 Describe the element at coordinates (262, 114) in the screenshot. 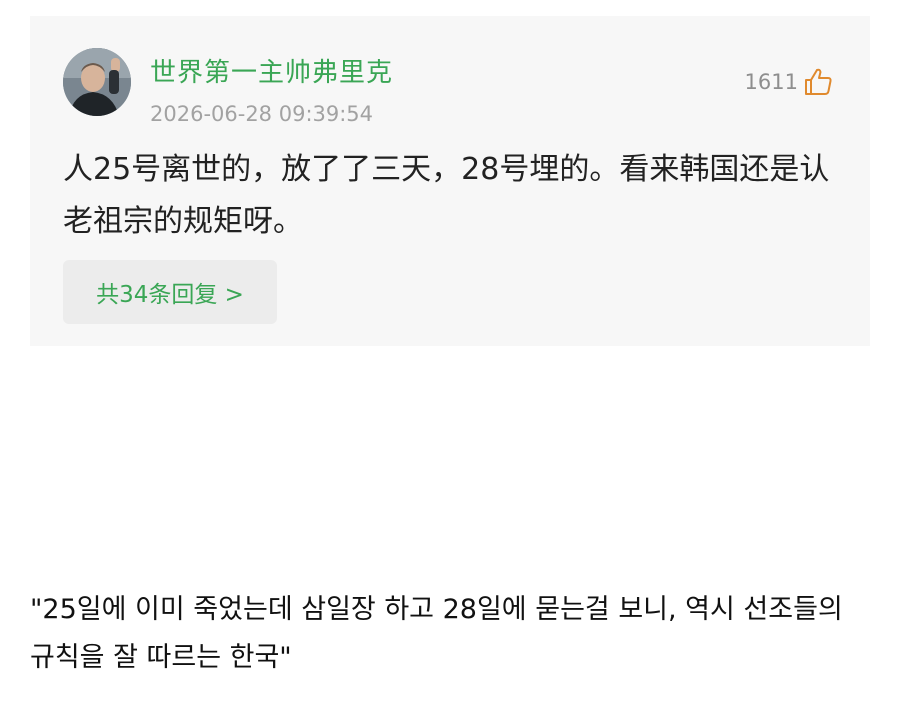

I see `comment-timestamp: 2026-06-28 09:39:54` at that location.